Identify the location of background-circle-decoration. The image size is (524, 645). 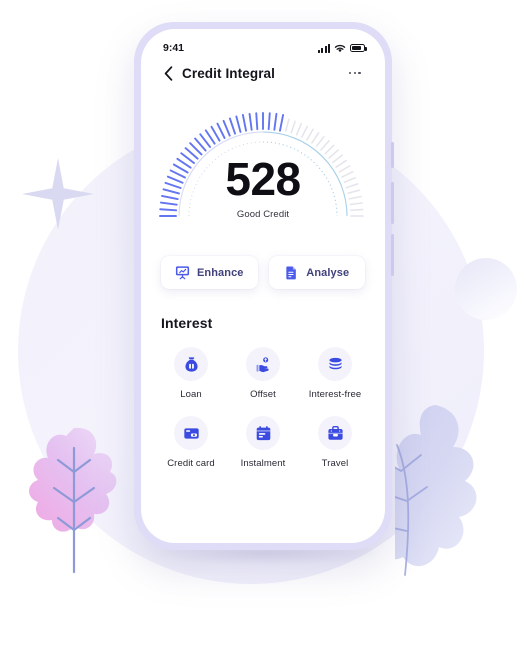
(486, 289).